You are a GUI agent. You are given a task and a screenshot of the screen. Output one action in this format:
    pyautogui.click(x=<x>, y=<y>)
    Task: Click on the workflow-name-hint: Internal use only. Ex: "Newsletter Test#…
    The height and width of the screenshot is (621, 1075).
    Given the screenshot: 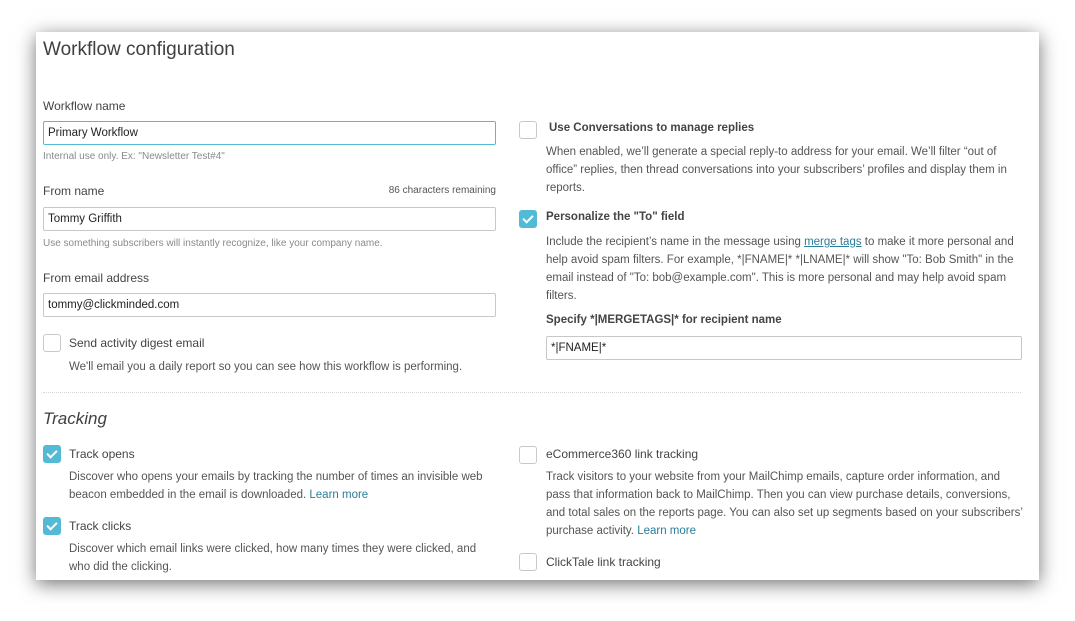 What is the action you would take?
    pyautogui.click(x=134, y=156)
    